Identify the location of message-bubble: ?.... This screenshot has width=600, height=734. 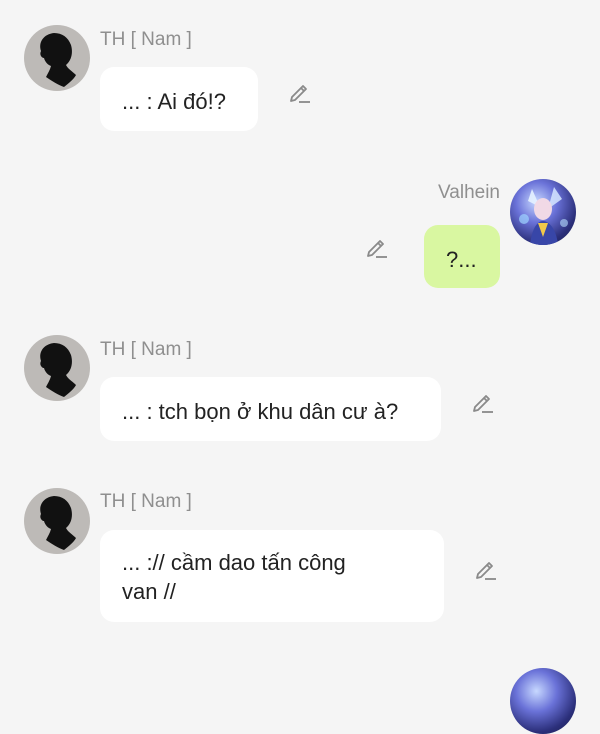
(462, 256).